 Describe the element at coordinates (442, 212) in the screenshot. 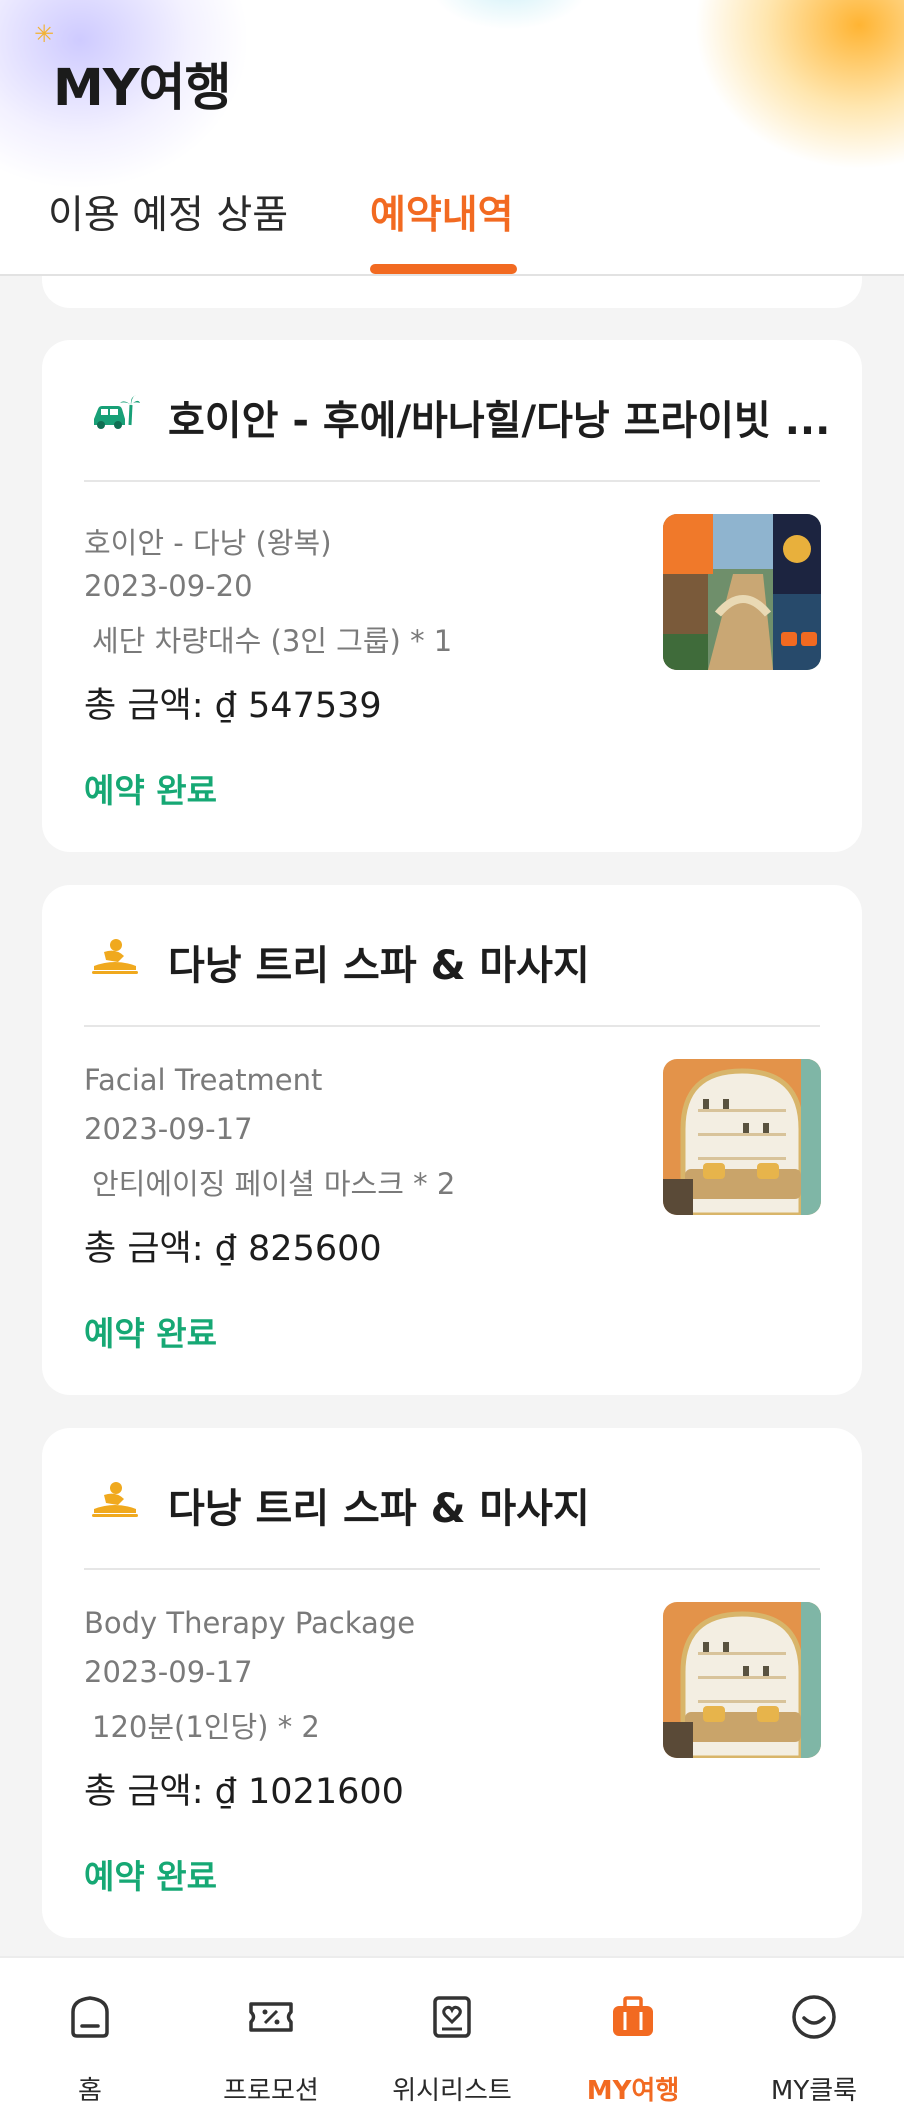

I see `tab-booking-history: 예약내역` at that location.